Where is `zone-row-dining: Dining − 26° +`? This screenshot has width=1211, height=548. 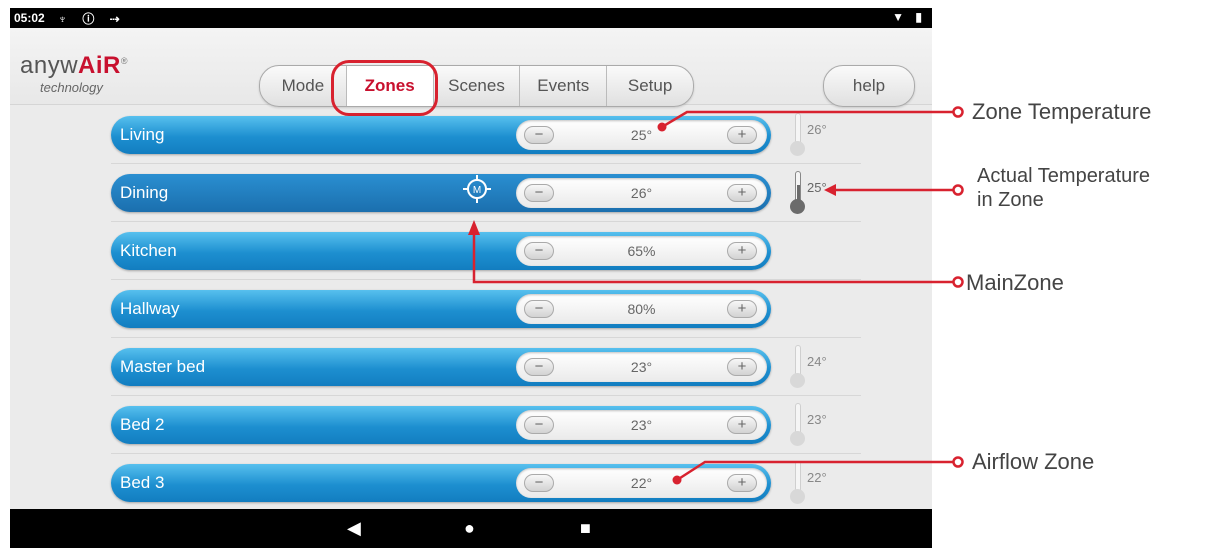 zone-row-dining: Dining − 26° + is located at coordinates (441, 193).